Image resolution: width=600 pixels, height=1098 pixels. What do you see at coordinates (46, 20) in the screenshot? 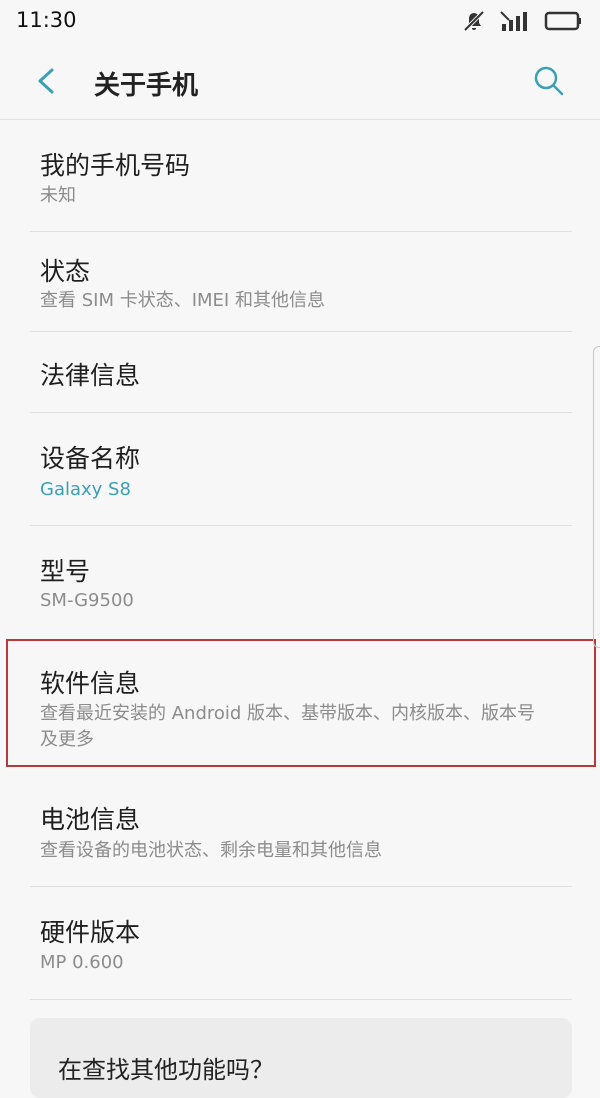
I see `status-time: 11:30` at bounding box center [46, 20].